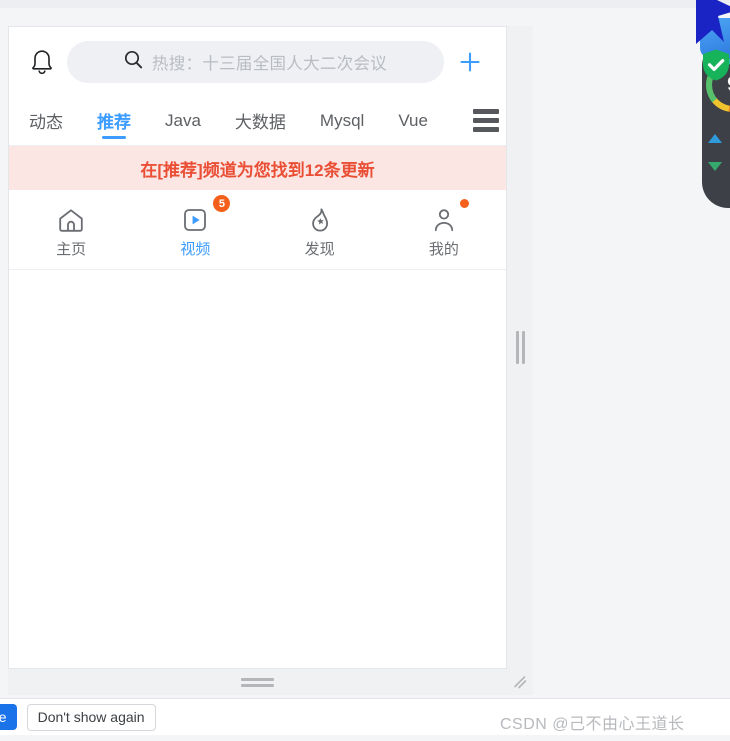 The image size is (730, 741). What do you see at coordinates (715, 166) in the screenshot?
I see `download-speed-arrow-icon` at bounding box center [715, 166].